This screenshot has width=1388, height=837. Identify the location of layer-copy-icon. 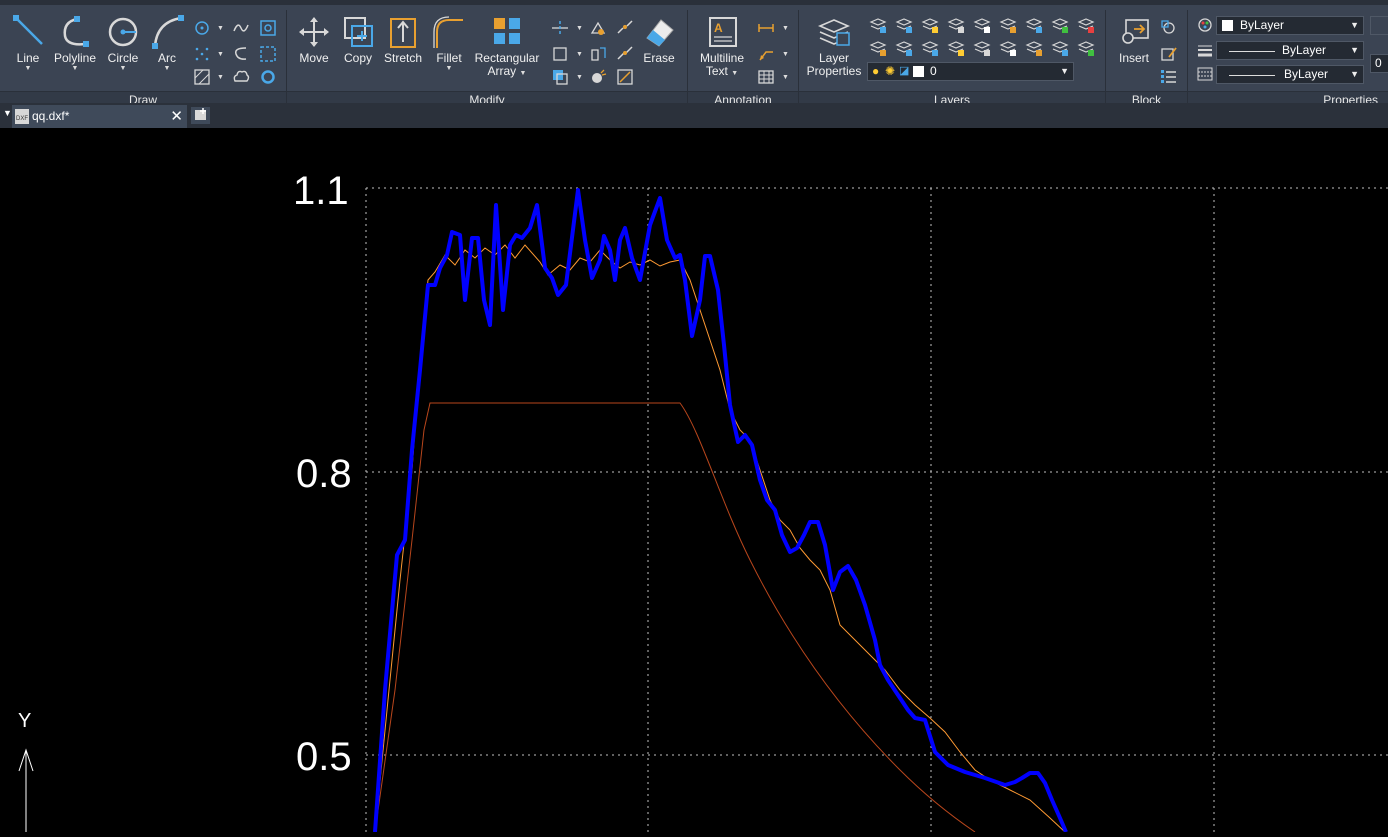
(1008, 48).